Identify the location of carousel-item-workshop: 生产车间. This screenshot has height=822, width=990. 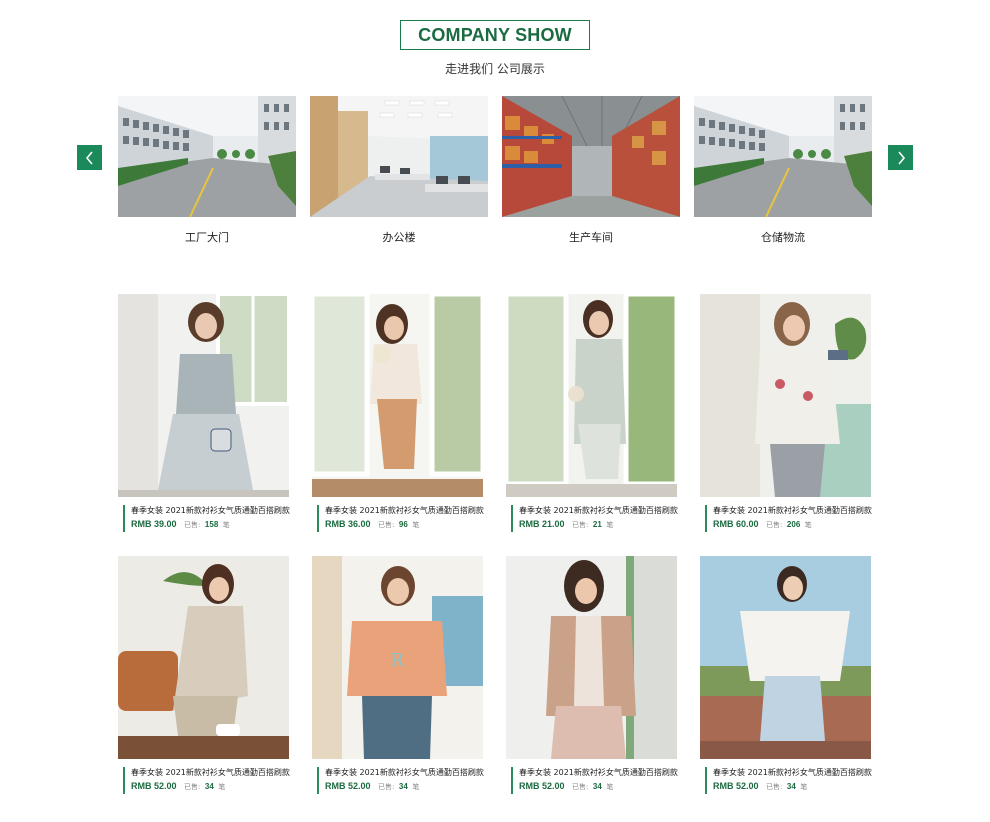
(591, 170).